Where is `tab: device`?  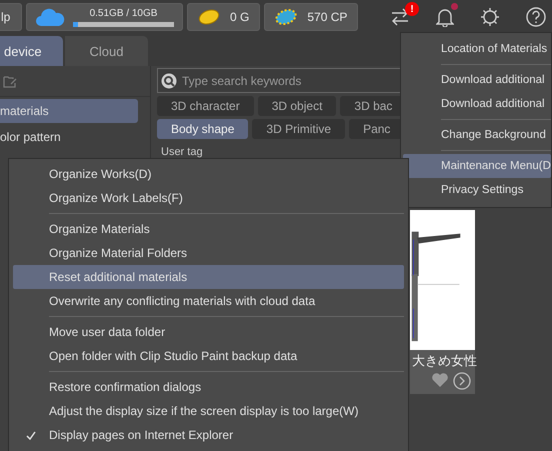 tab: device is located at coordinates (31, 51).